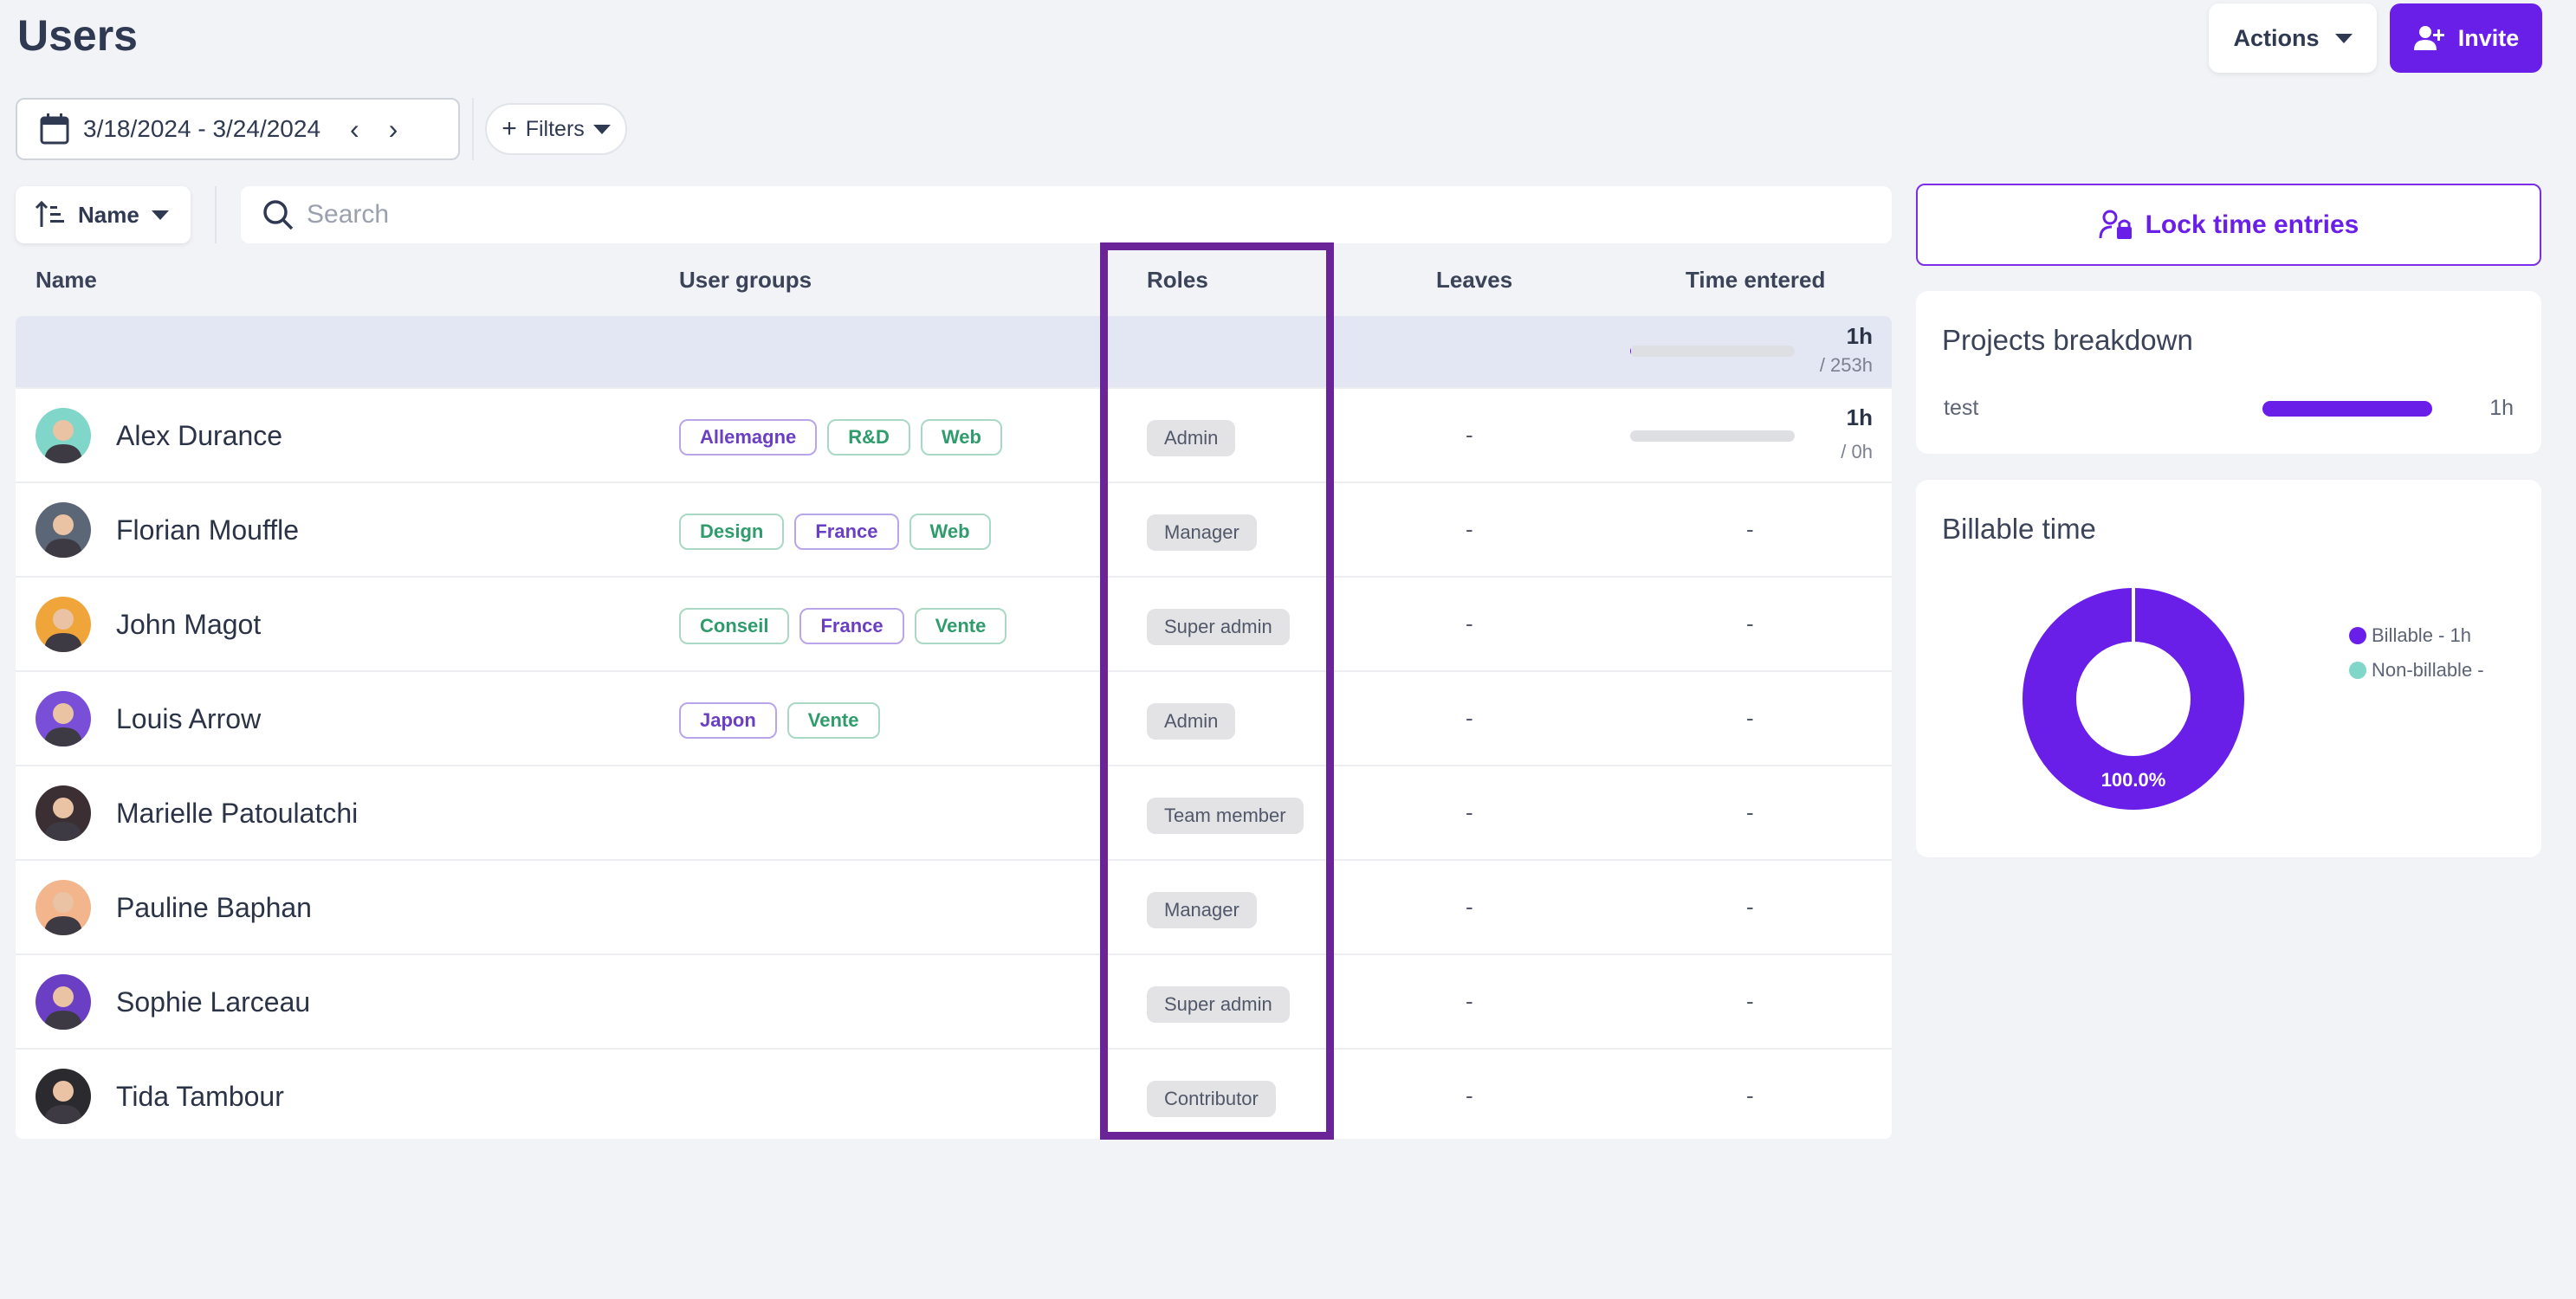 The height and width of the screenshot is (1299, 2576). What do you see at coordinates (954, 812) in the screenshot?
I see `table-row: Marielle Patoulatchi Team member - -` at bounding box center [954, 812].